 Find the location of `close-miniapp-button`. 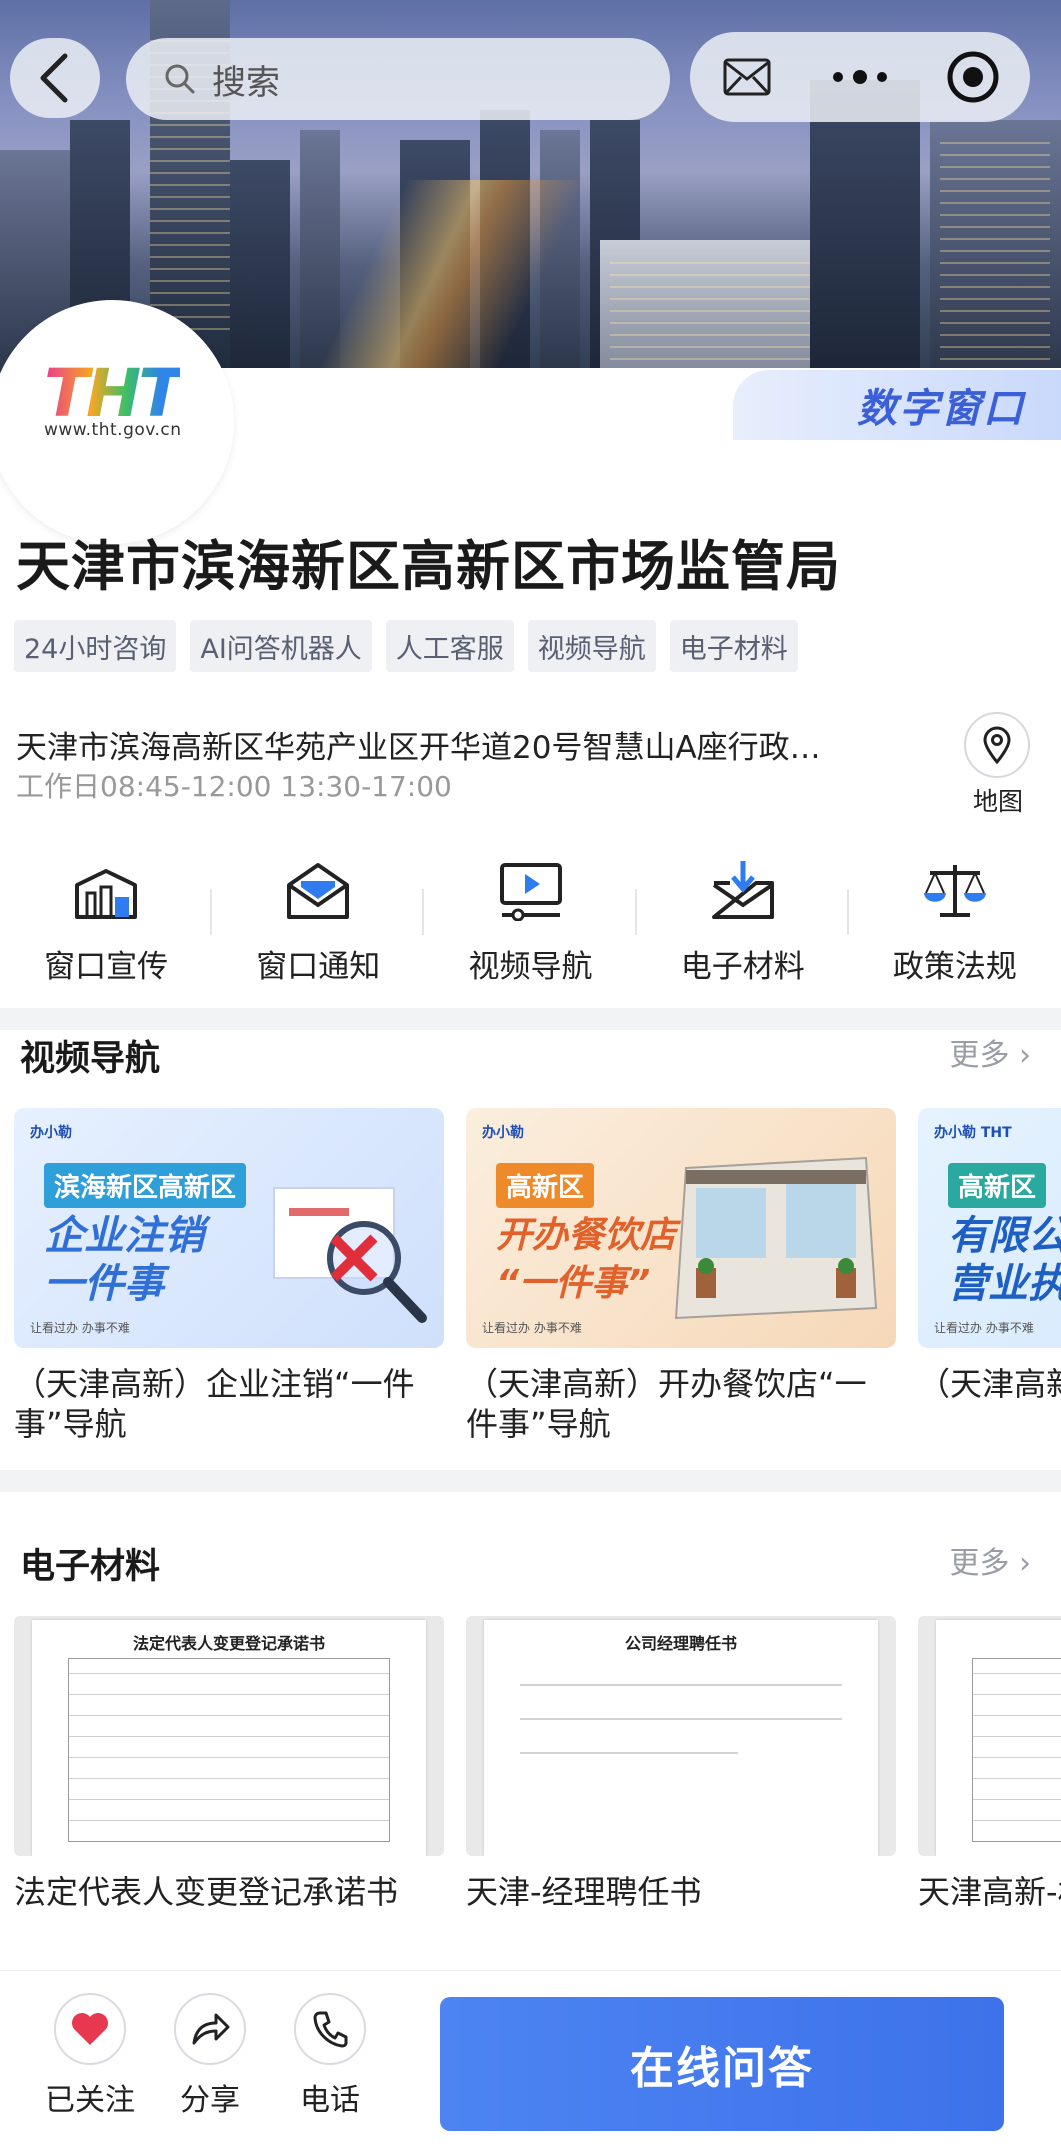

close-miniapp-button is located at coordinates (973, 77).